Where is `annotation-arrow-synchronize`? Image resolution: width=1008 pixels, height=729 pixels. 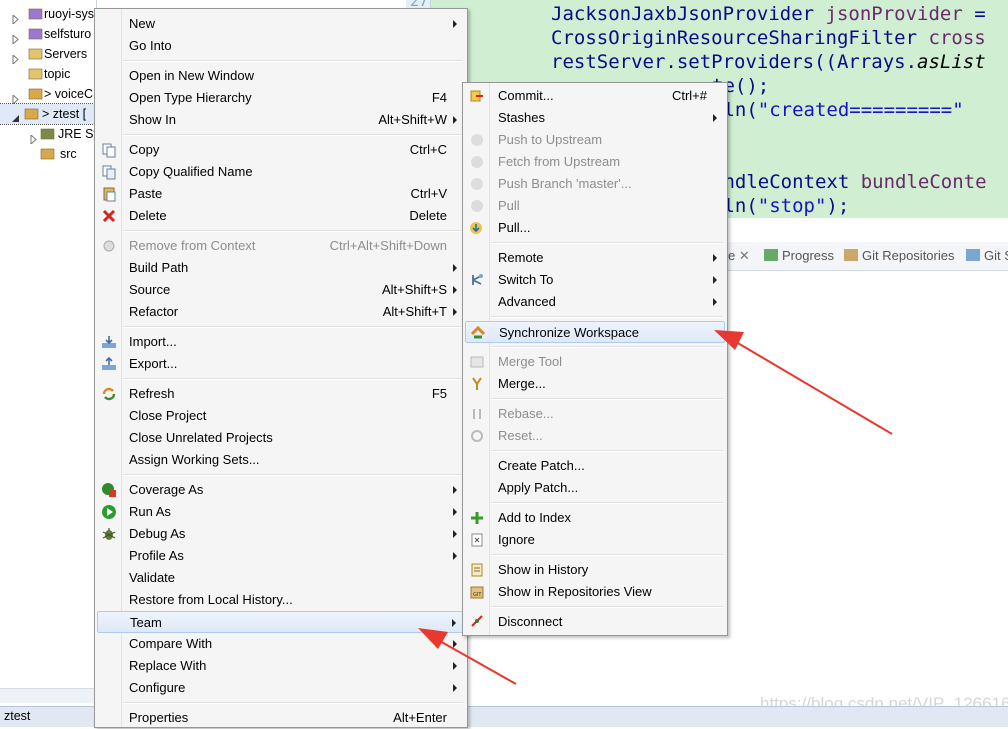 annotation-arrow-synchronize is located at coordinates (803, 382).